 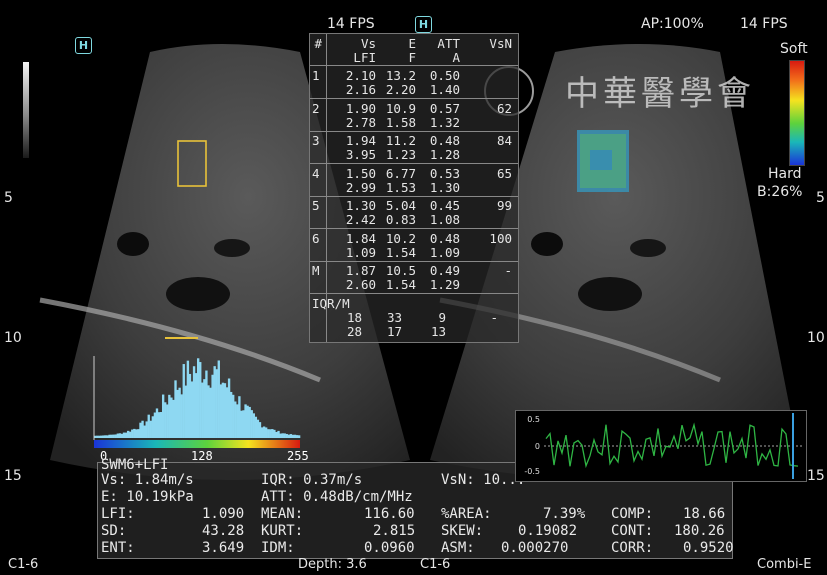 I want to click on depth-mark-left-5: 5, so click(x=8, y=198).